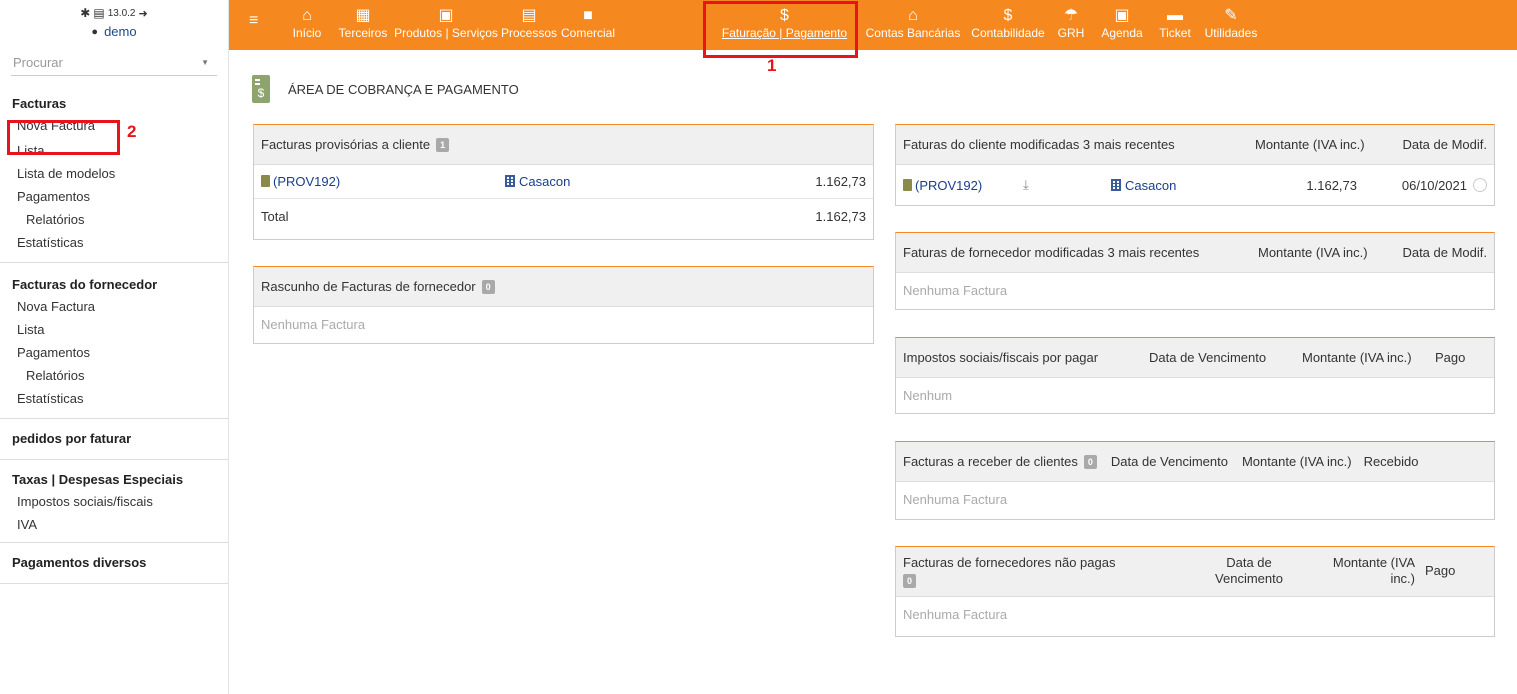  I want to click on wrench-icon: ✎, so click(1231, 15).